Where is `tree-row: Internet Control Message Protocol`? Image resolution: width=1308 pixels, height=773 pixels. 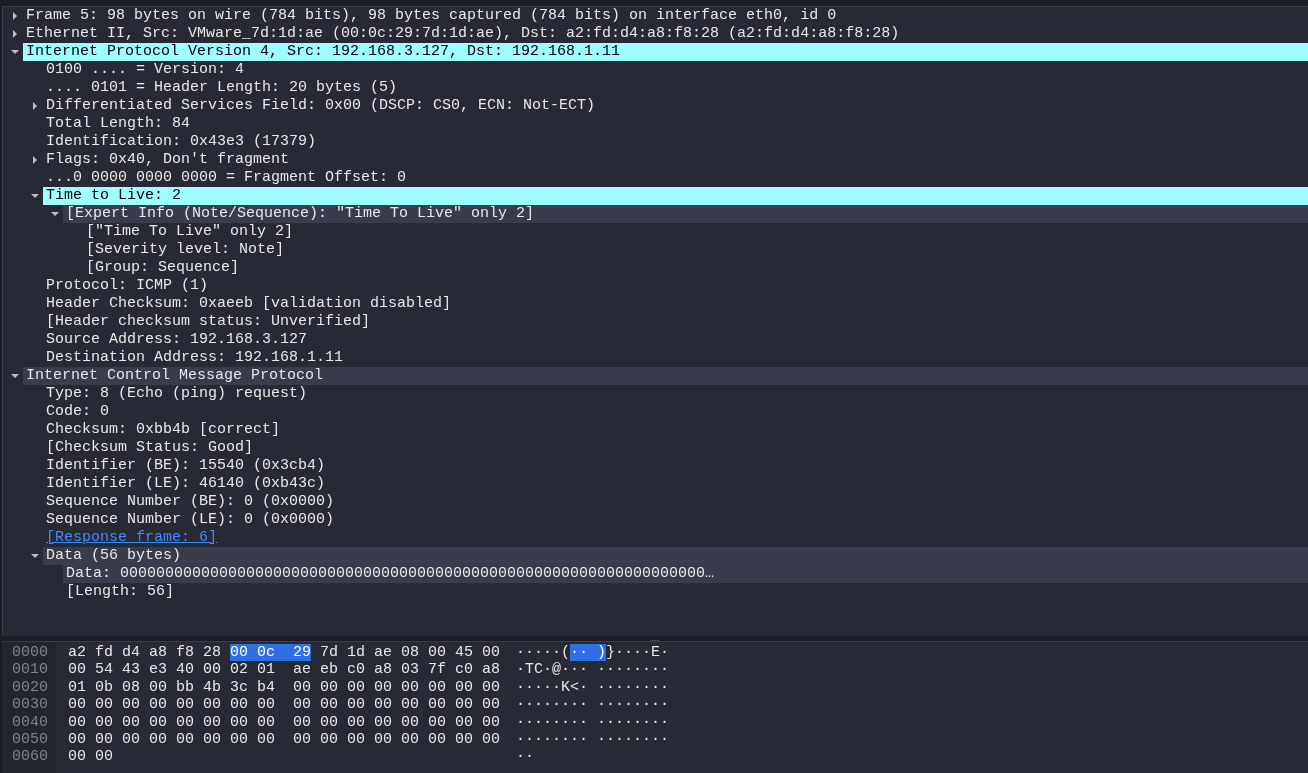 tree-row: Internet Control Message Protocol is located at coordinates (665, 376).